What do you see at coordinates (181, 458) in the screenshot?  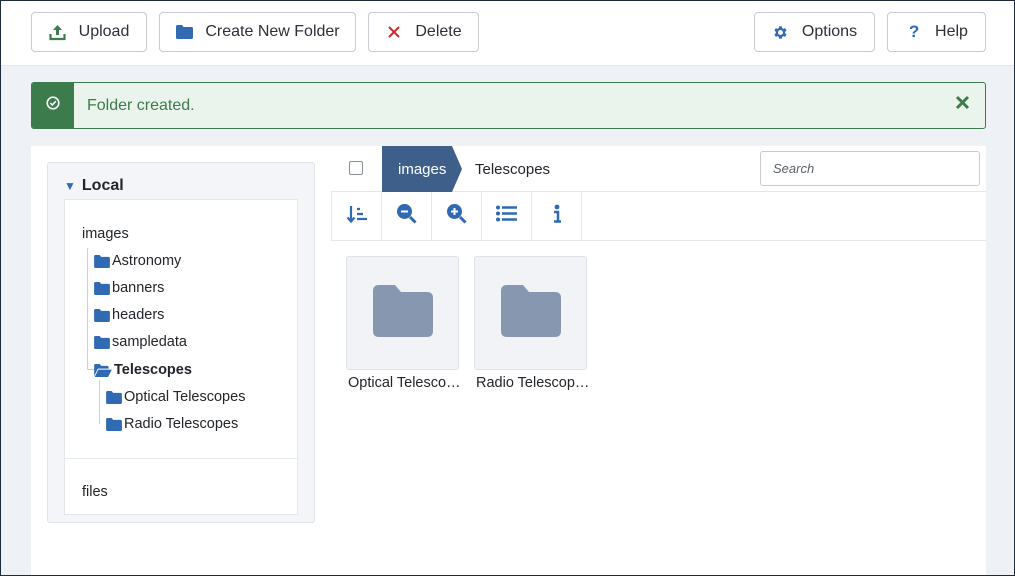 I see `tree-divider` at bounding box center [181, 458].